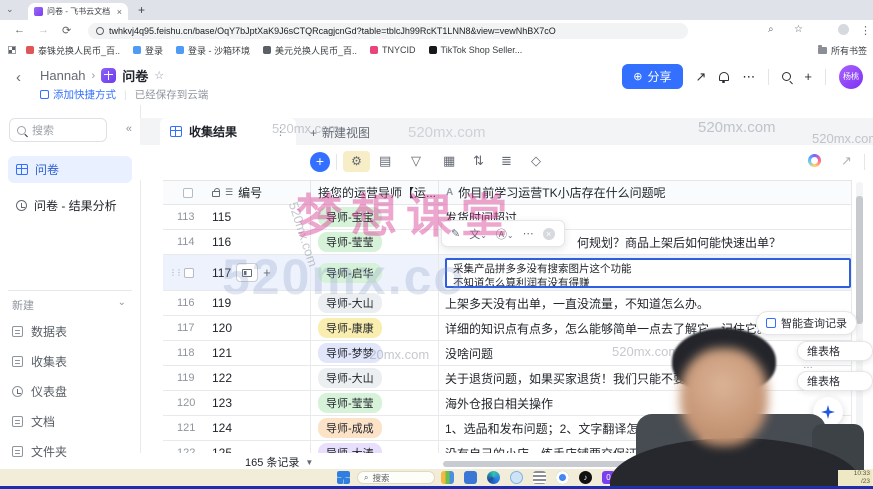 This screenshot has height=489, width=873. Describe the element at coordinates (350, 272) in the screenshot. I see `mentor-tag: 导师-启华` at that location.